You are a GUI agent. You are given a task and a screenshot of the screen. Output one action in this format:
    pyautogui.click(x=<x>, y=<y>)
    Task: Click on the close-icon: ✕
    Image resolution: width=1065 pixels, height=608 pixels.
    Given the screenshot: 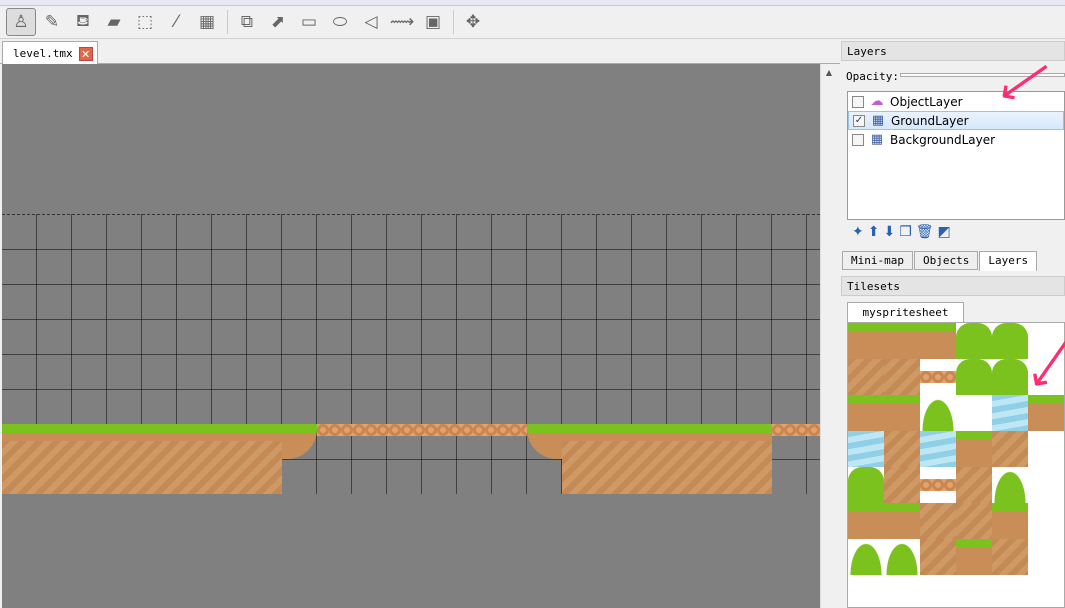 What is the action you would take?
    pyautogui.click(x=85, y=53)
    